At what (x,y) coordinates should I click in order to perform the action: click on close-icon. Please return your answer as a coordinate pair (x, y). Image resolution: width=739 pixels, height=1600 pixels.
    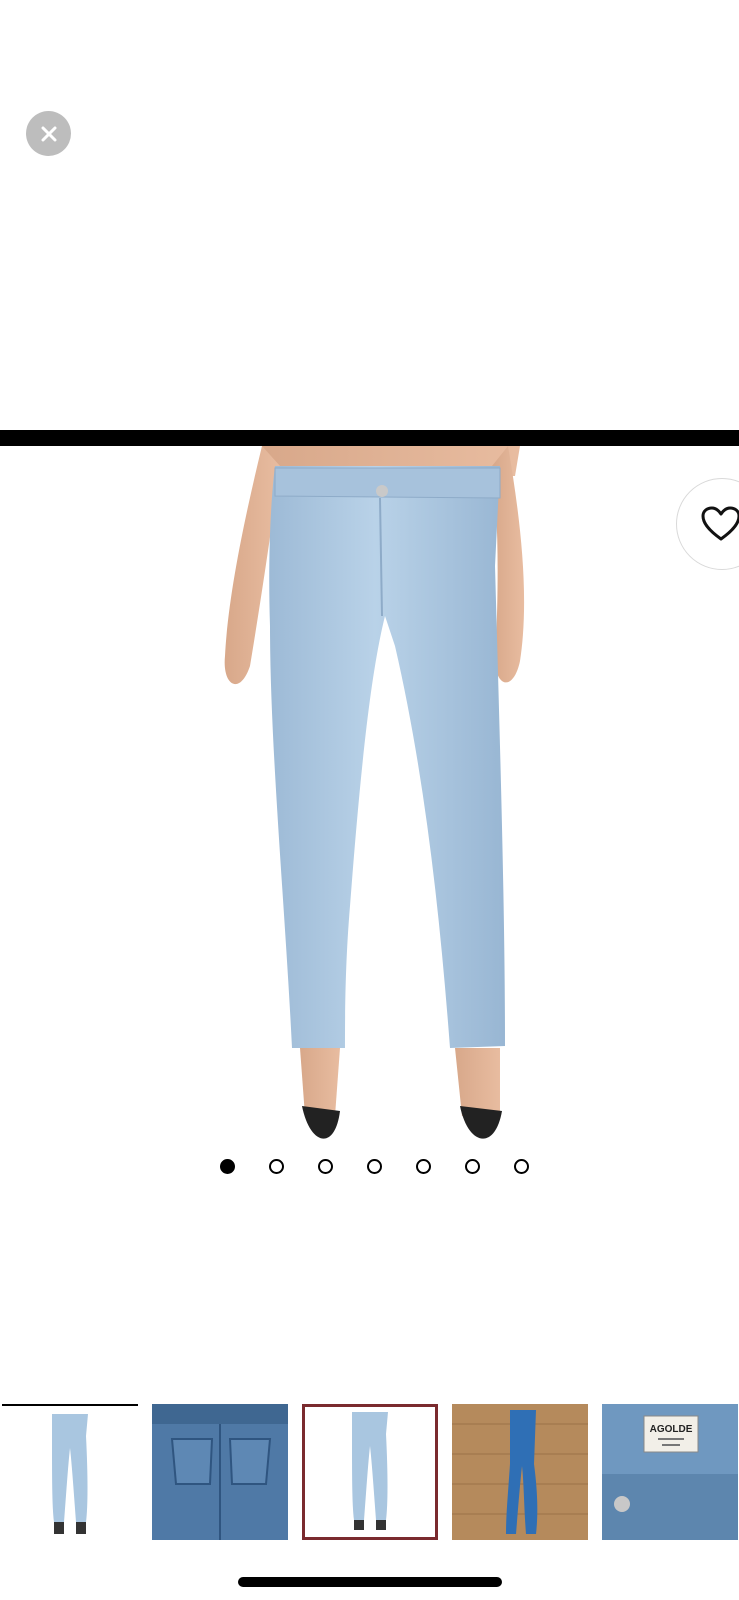
    Looking at the image, I should click on (48, 133).